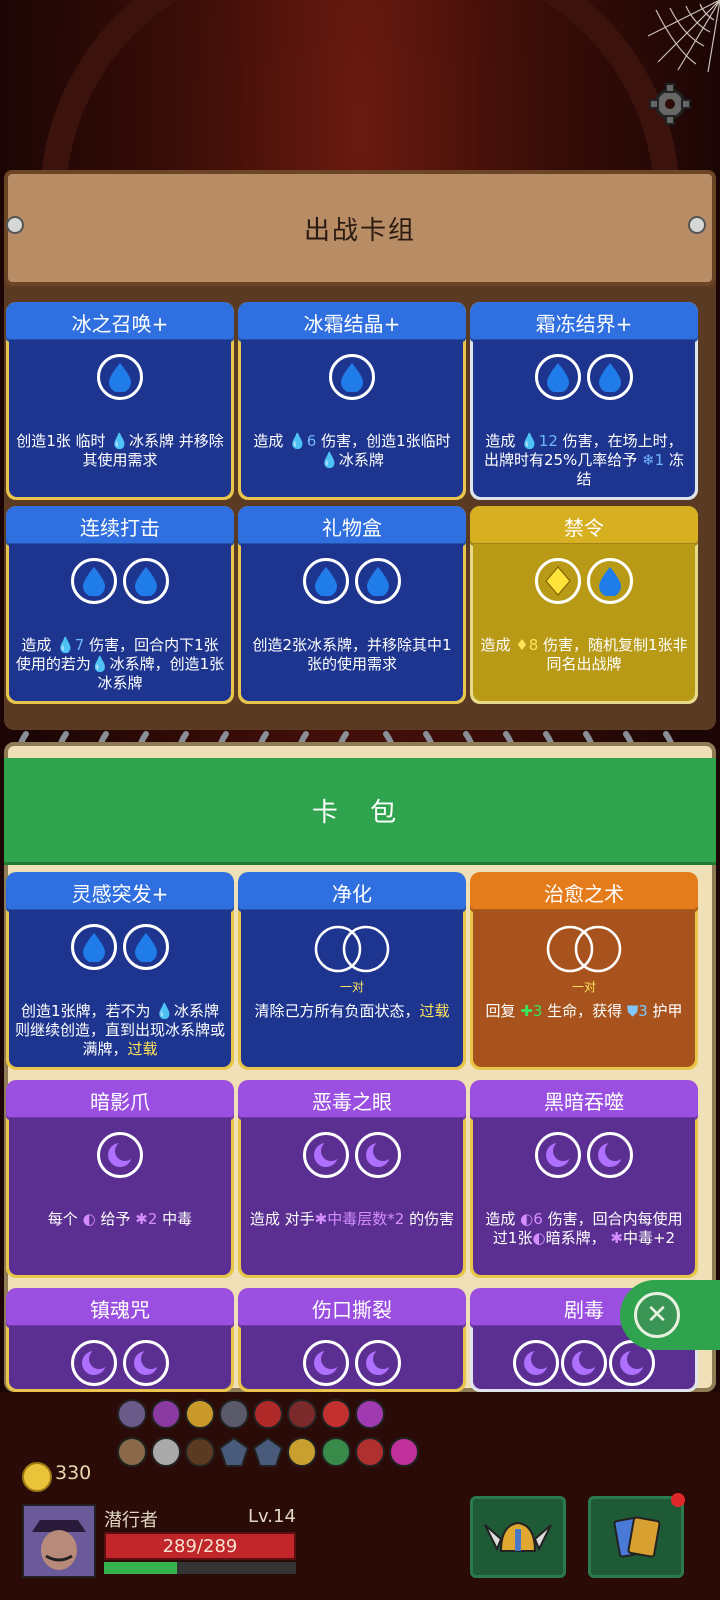 This screenshot has height=1600, width=720. Describe the element at coordinates (120, 605) in the screenshot. I see `deck-card-combo-strike: 连续打击 造成 💧7 伤害，回合内下1张使用的若为💧冰系牌，创造1张冰系牌` at that location.